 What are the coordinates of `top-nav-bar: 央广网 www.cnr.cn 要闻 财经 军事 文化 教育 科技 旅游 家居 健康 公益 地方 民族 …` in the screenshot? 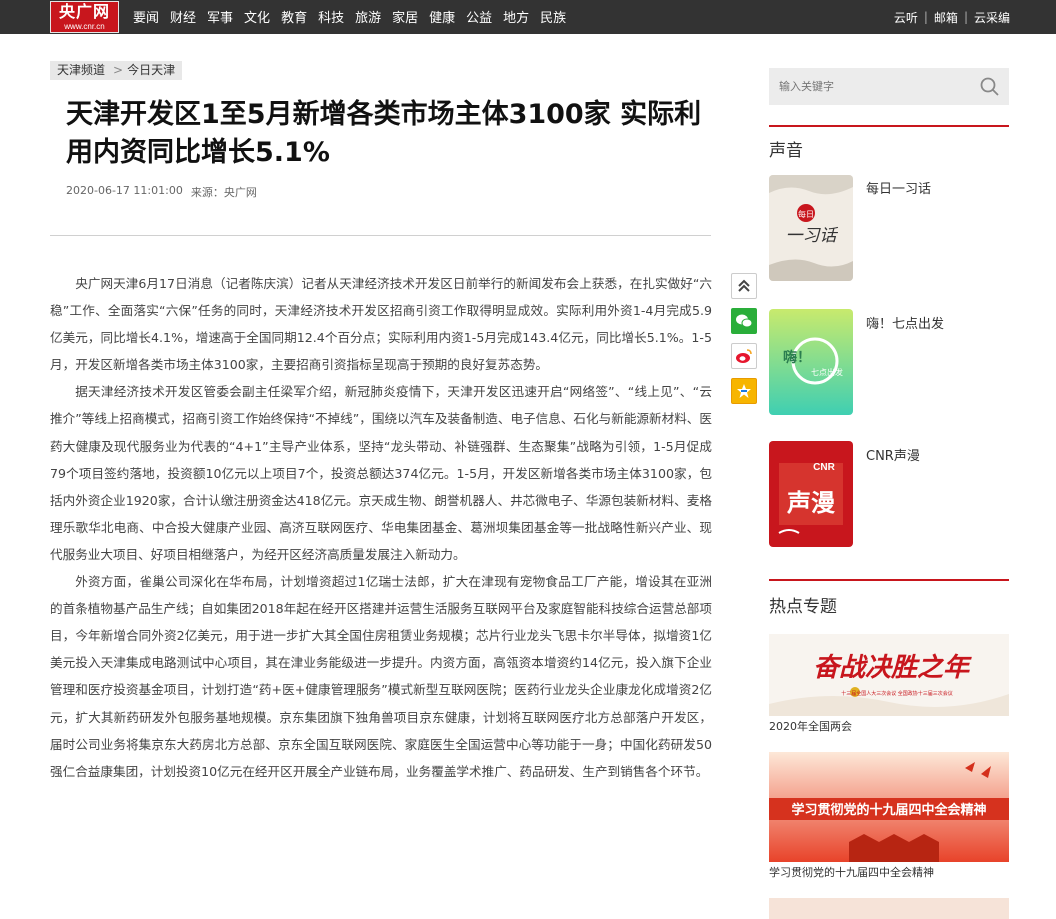 It's located at (528, 17).